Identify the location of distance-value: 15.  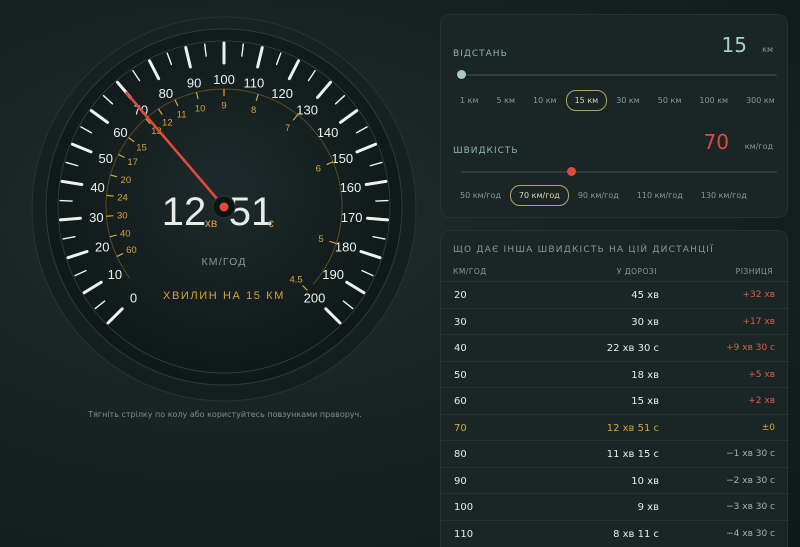
(734, 45).